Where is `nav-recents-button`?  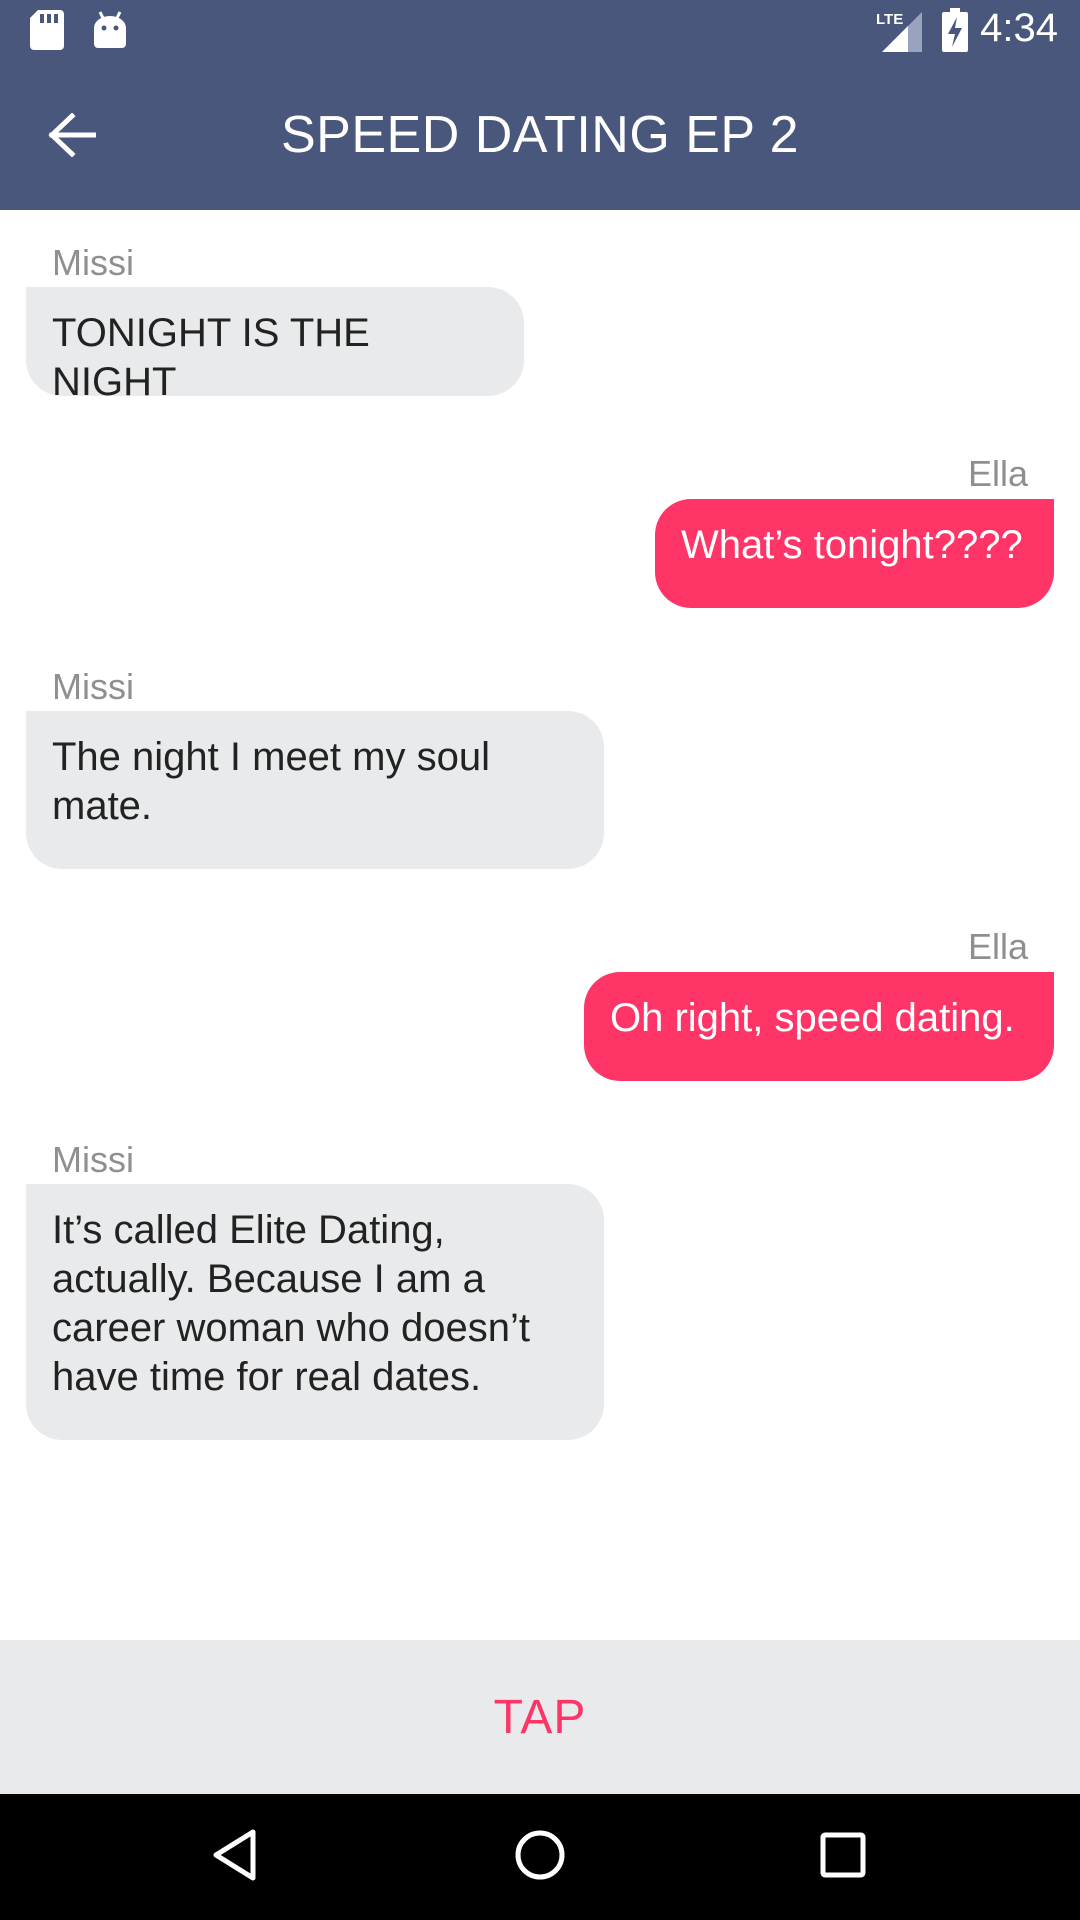 nav-recents-button is located at coordinates (843, 1857).